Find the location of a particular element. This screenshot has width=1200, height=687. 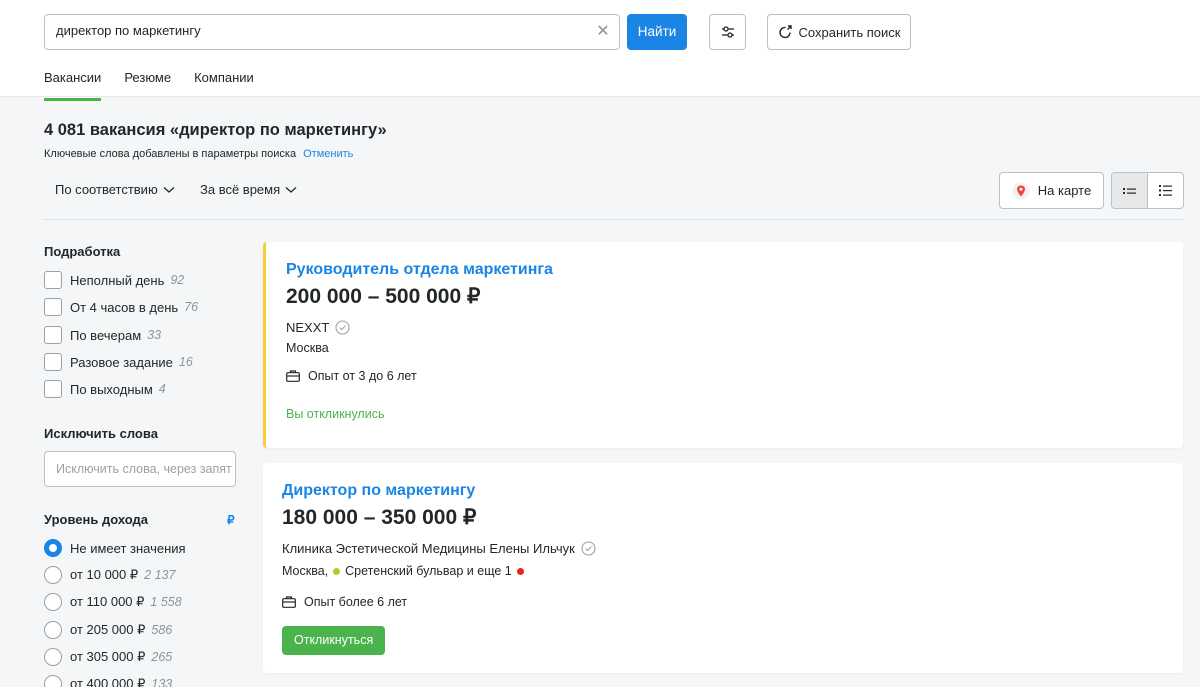

tab-resumes: Резюме is located at coordinates (147, 85).